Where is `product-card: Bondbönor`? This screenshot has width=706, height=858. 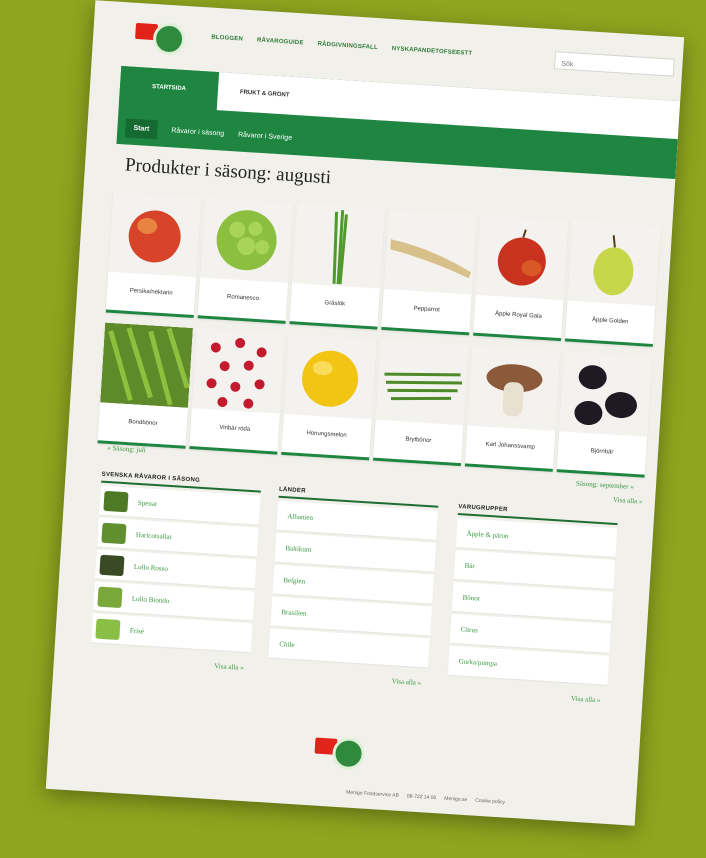
product-card: Bondbönor is located at coordinates (145, 385).